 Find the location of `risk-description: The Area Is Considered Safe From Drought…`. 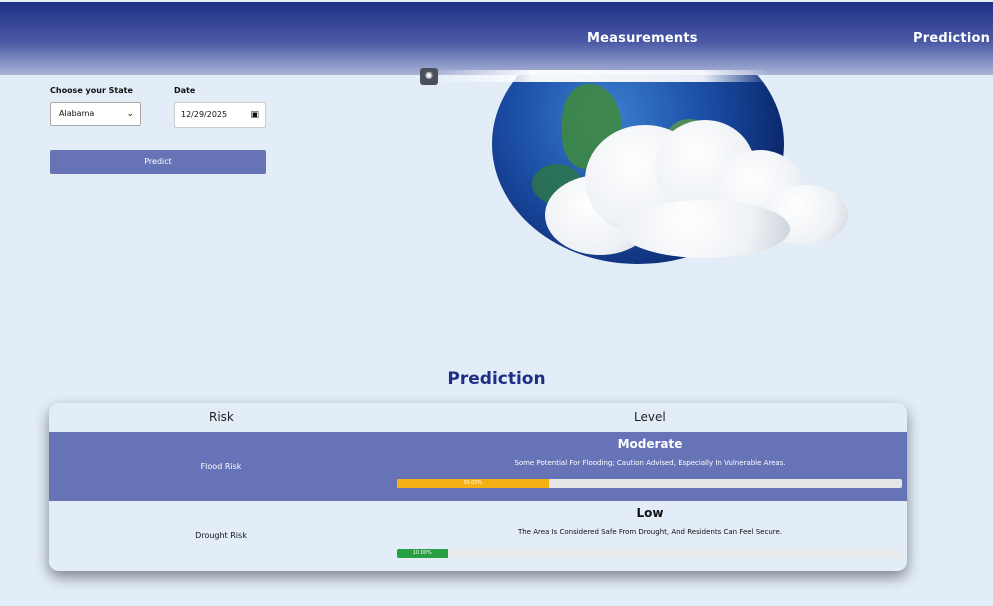

risk-description: The Area Is Considered Safe From Drought… is located at coordinates (650, 532).